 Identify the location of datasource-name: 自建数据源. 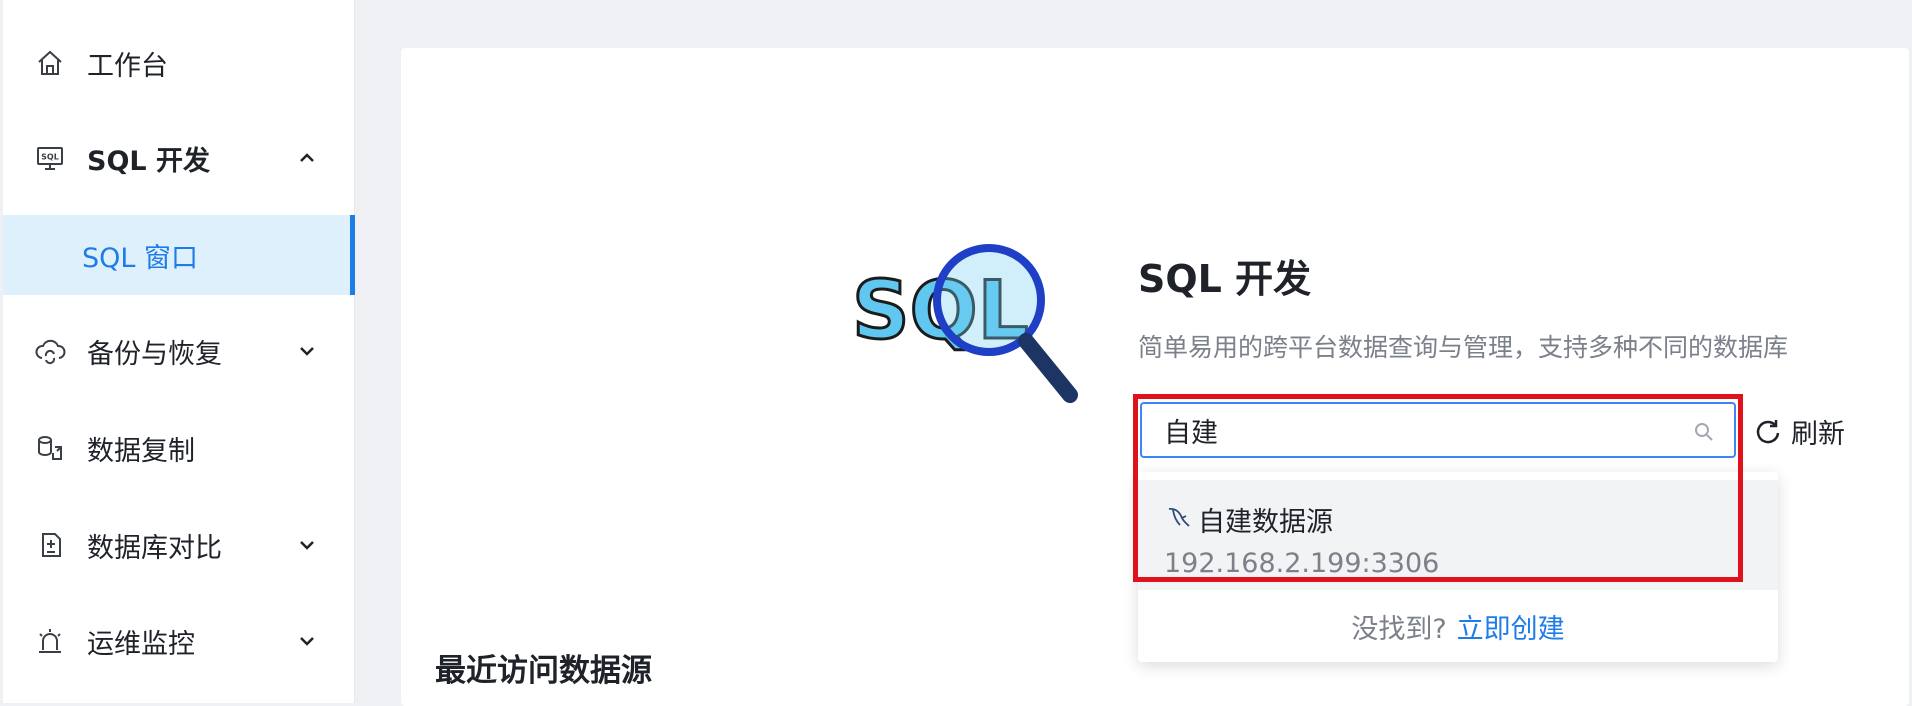
(1265, 522).